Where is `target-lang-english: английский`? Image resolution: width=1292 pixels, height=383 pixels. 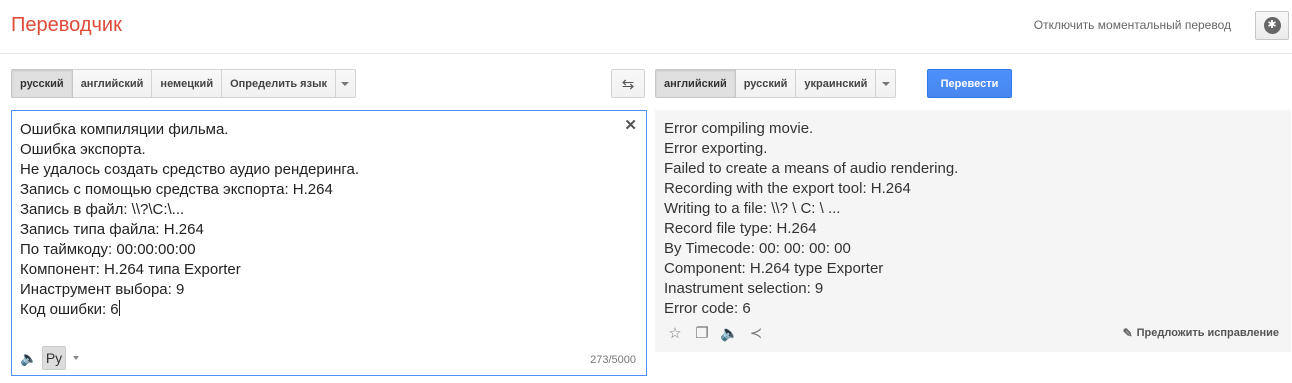 target-lang-english: английский is located at coordinates (695, 83).